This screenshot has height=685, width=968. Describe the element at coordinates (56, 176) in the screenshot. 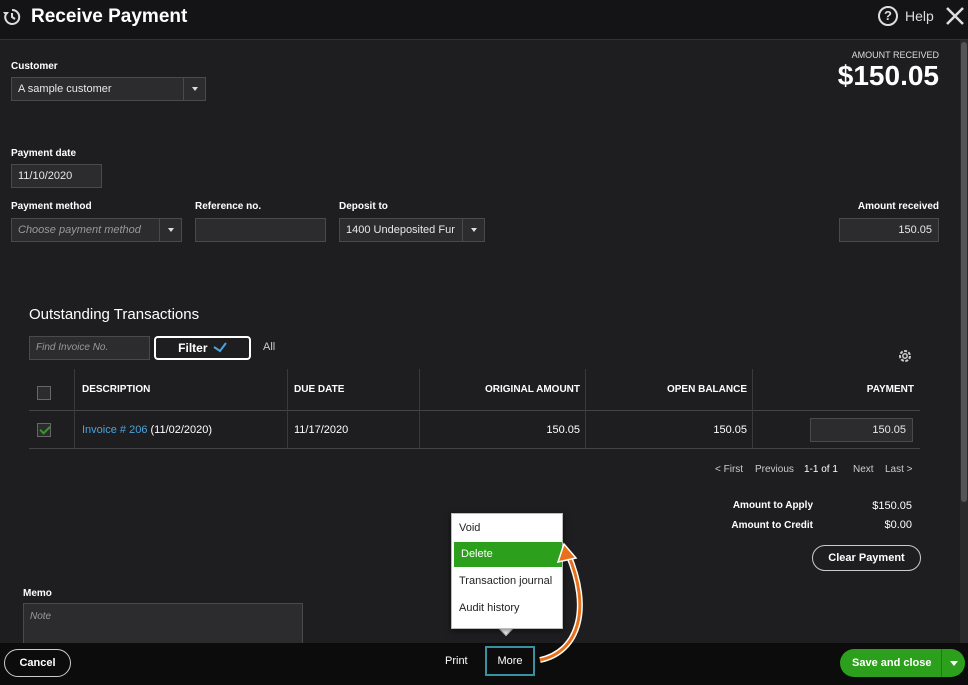

I see `payment-date-input: 11/10/2020` at that location.